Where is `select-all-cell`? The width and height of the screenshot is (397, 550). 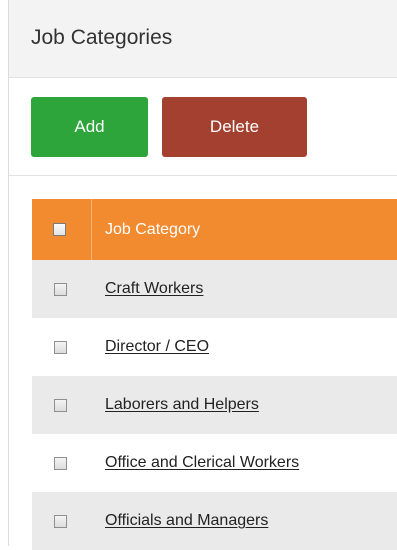
select-all-cell is located at coordinates (62, 229).